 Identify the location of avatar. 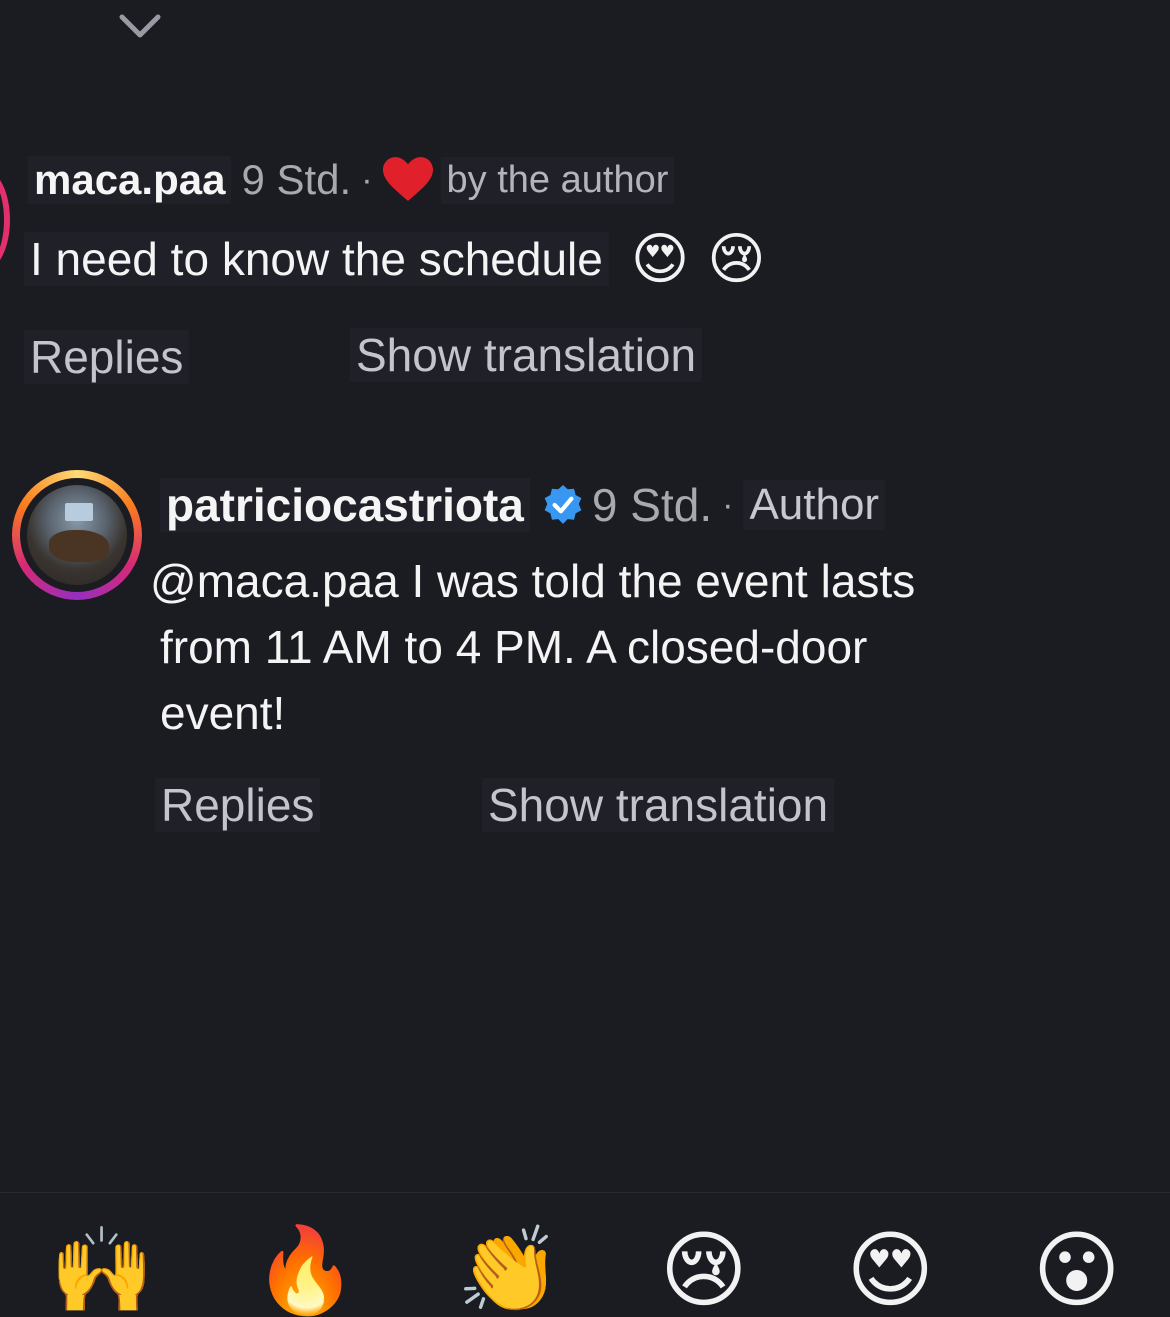
(77, 535).